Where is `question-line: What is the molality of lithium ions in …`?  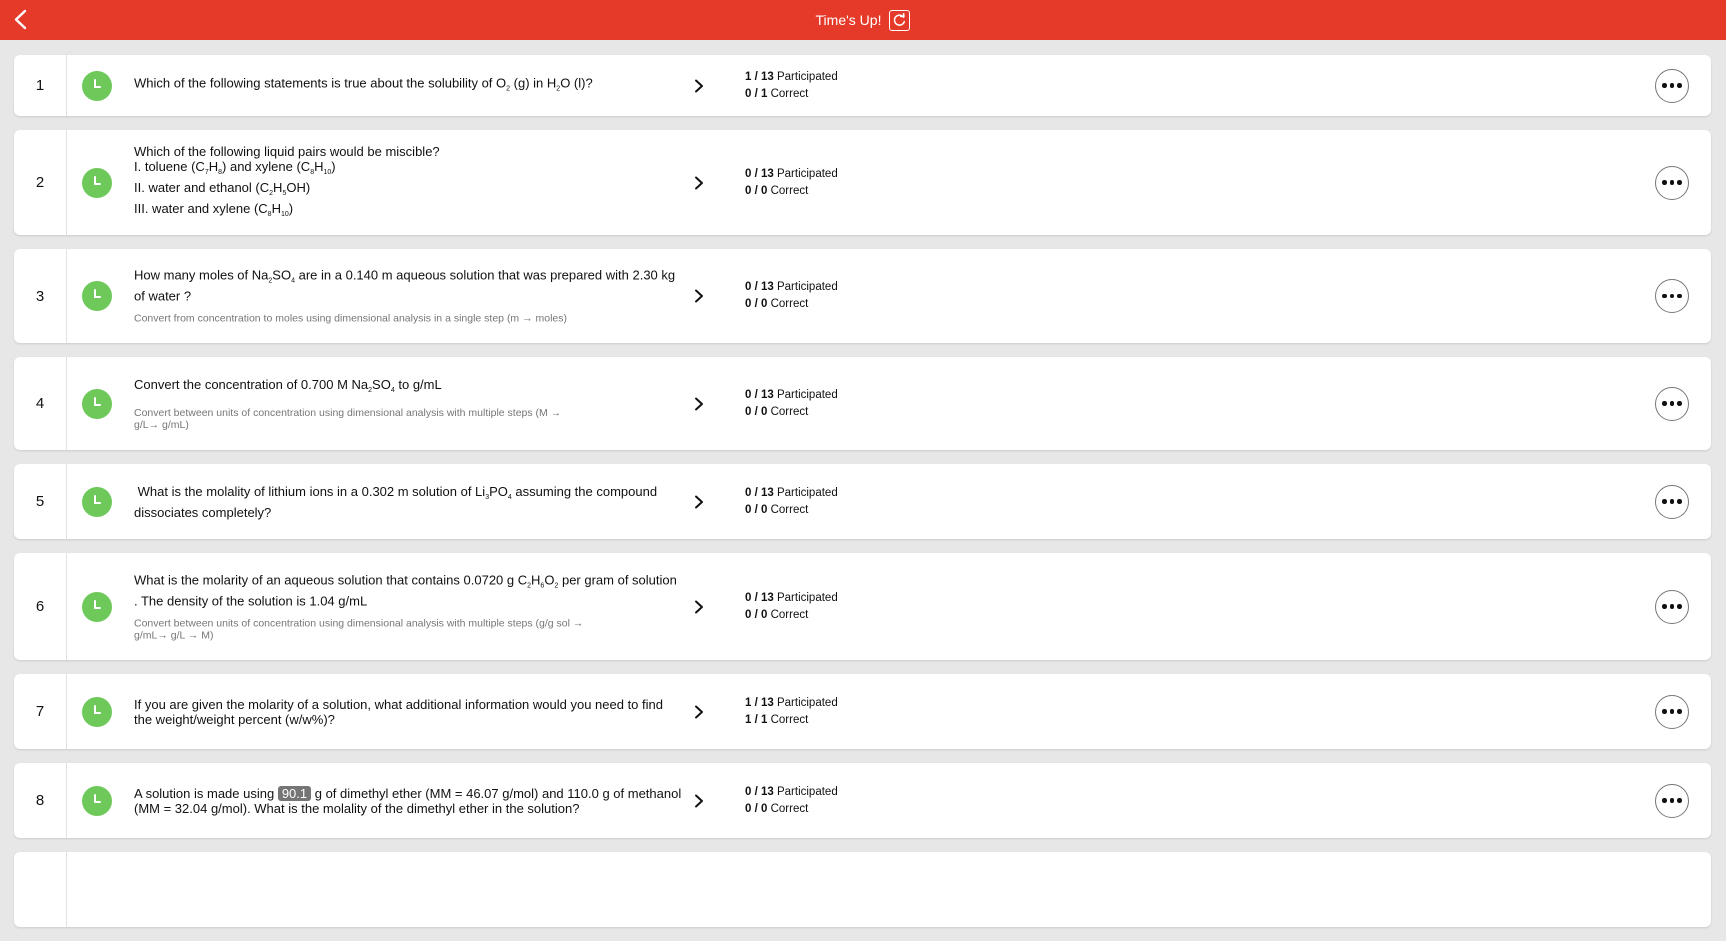 question-line: What is the molality of lithium ions in … is located at coordinates (397, 501).